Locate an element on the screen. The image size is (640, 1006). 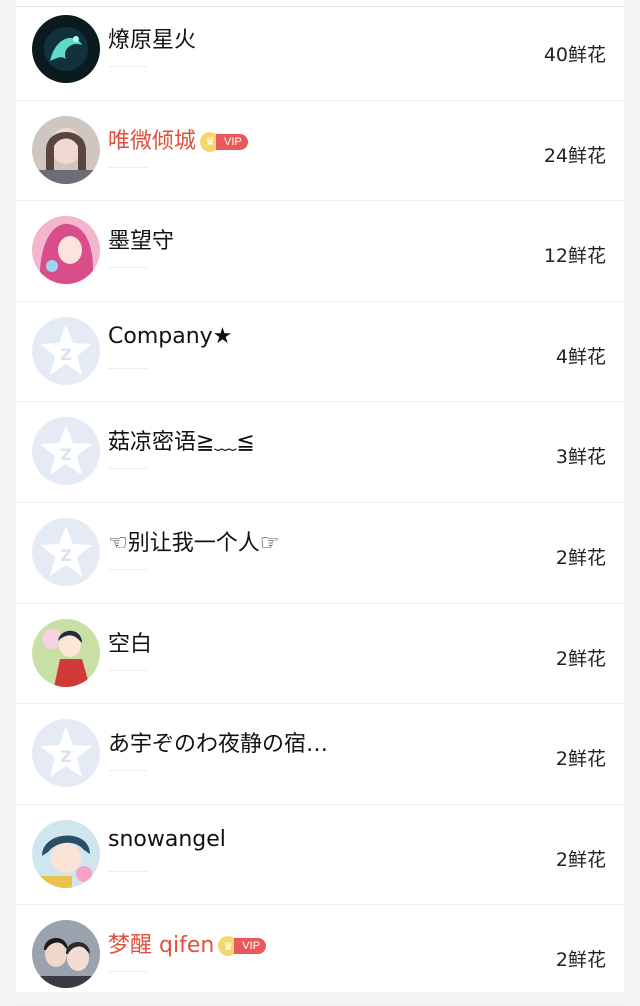
list-item: 燎原星火 40鲜花 is located at coordinates (320, 50).